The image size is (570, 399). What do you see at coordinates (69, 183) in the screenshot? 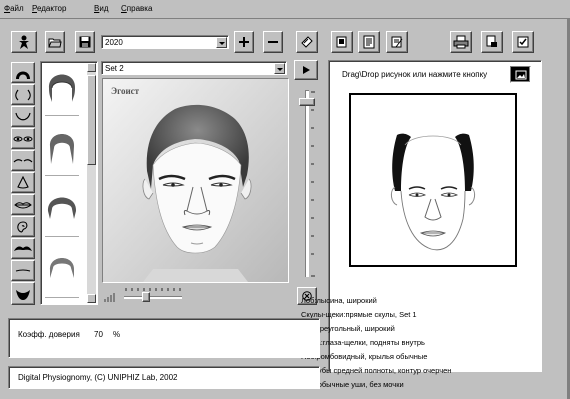
I see `thumbnail-list` at bounding box center [69, 183].